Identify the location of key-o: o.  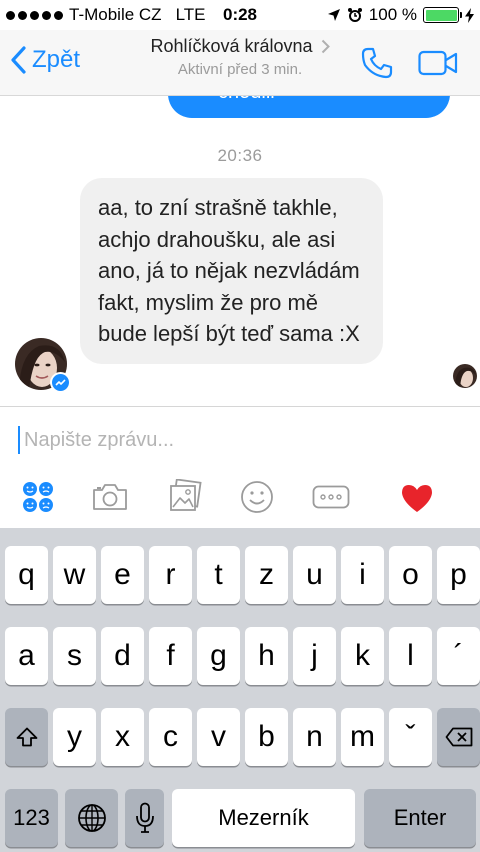
(410, 575).